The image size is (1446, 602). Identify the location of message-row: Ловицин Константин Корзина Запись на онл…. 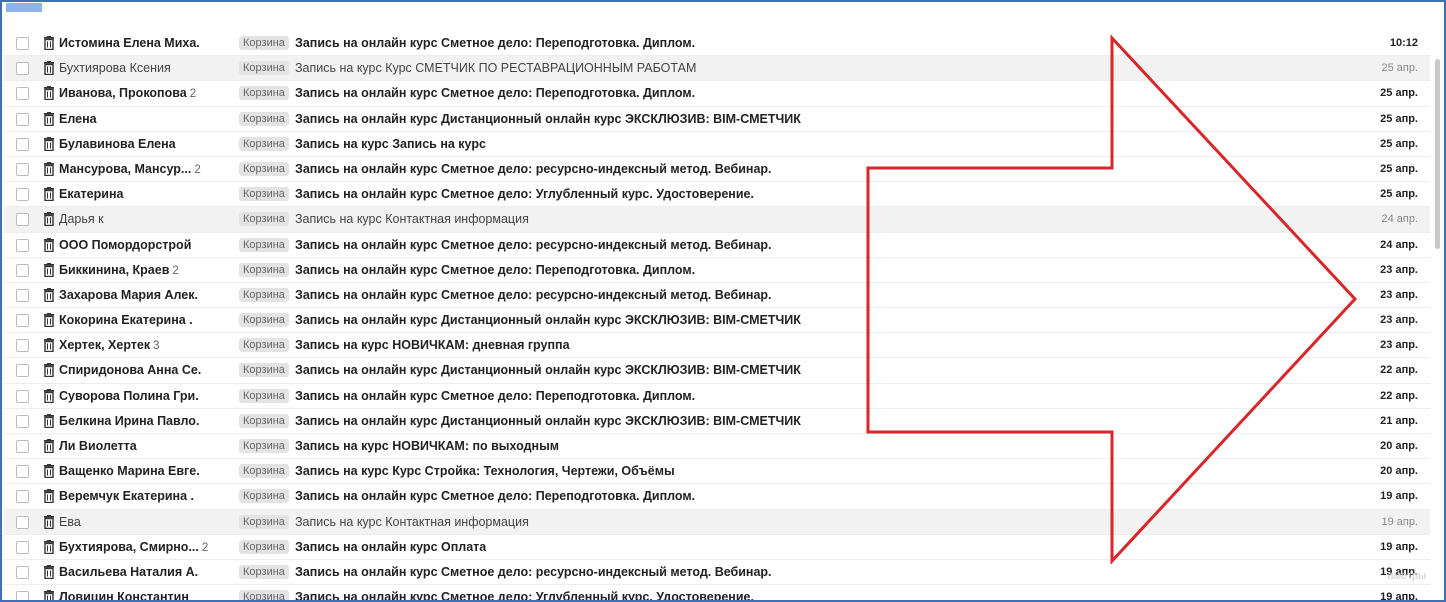
(717, 592).